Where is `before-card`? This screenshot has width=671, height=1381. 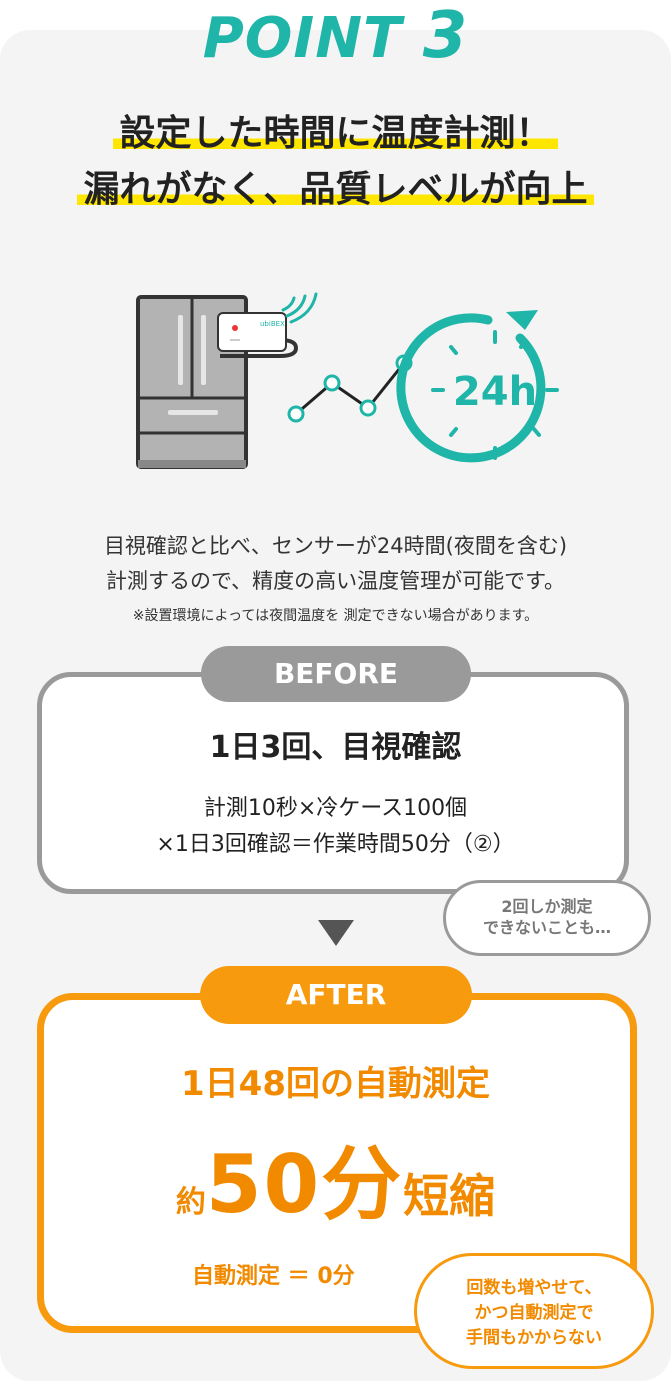 before-card is located at coordinates (333, 783).